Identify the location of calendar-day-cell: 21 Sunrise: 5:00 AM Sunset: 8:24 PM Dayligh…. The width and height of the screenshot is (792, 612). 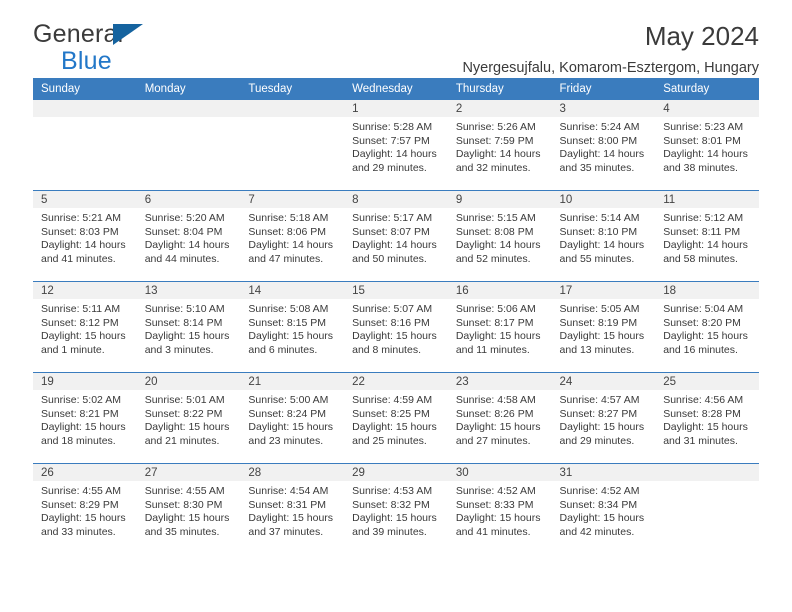
(292, 418).